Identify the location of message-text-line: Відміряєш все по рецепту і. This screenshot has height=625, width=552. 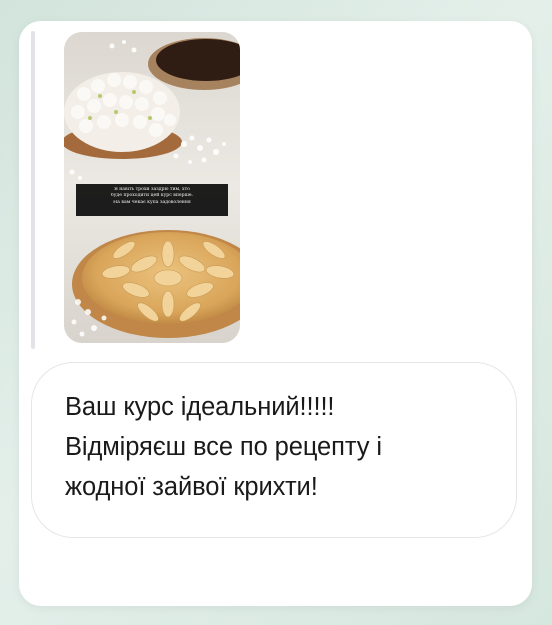
(223, 447).